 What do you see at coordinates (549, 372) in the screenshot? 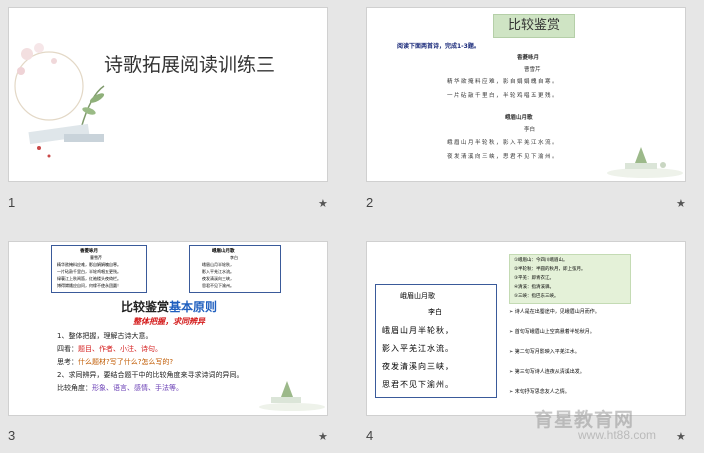
I see `bullet-text: 第三句写诗人连夜从清溪出发。` at bounding box center [549, 372].